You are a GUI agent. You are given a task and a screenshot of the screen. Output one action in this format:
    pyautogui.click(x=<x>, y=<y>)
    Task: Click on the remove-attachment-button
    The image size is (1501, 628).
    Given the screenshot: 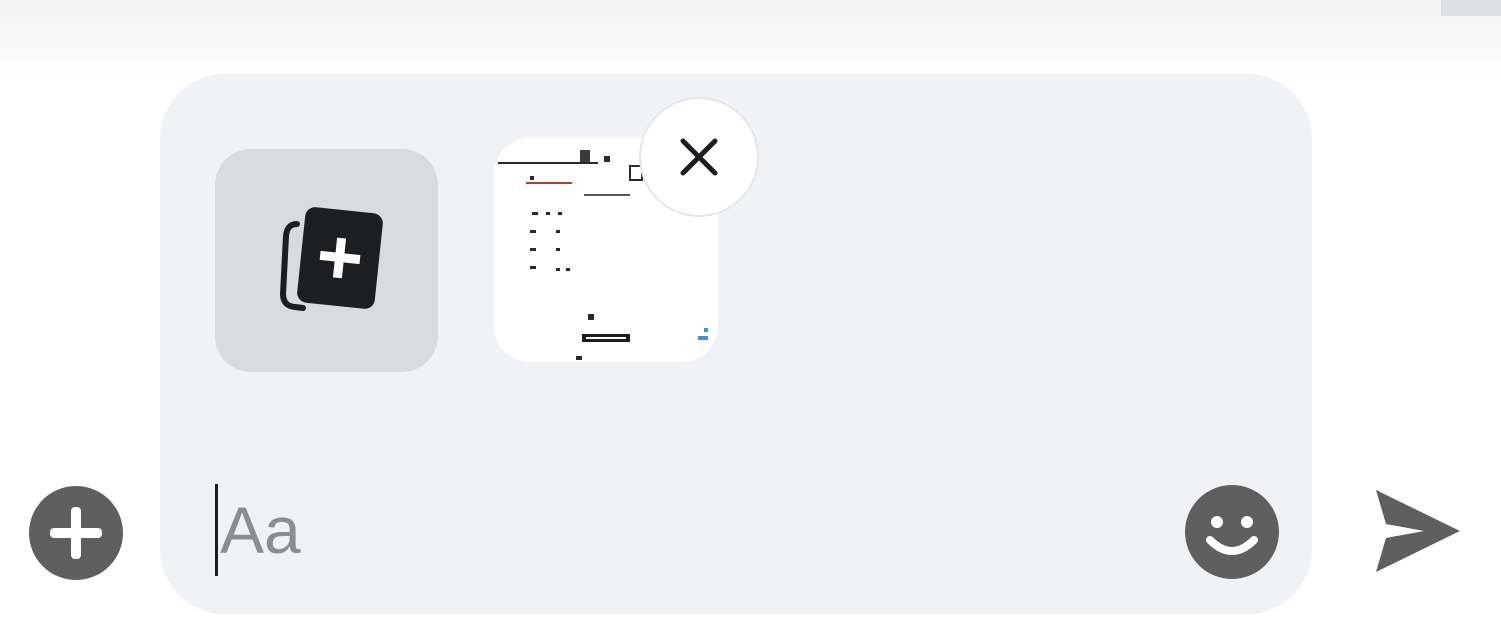 What is the action you would take?
    pyautogui.click(x=699, y=157)
    